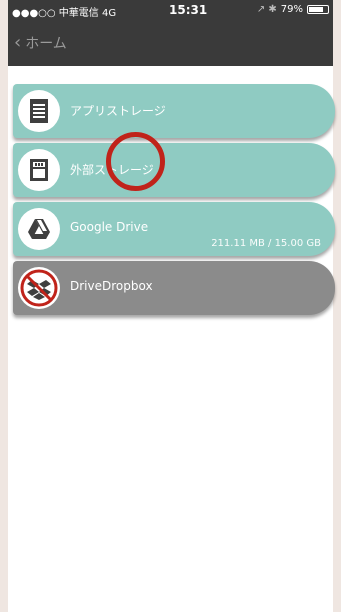  What do you see at coordinates (188, 10) in the screenshot?
I see `clock: 15:31` at bounding box center [188, 10].